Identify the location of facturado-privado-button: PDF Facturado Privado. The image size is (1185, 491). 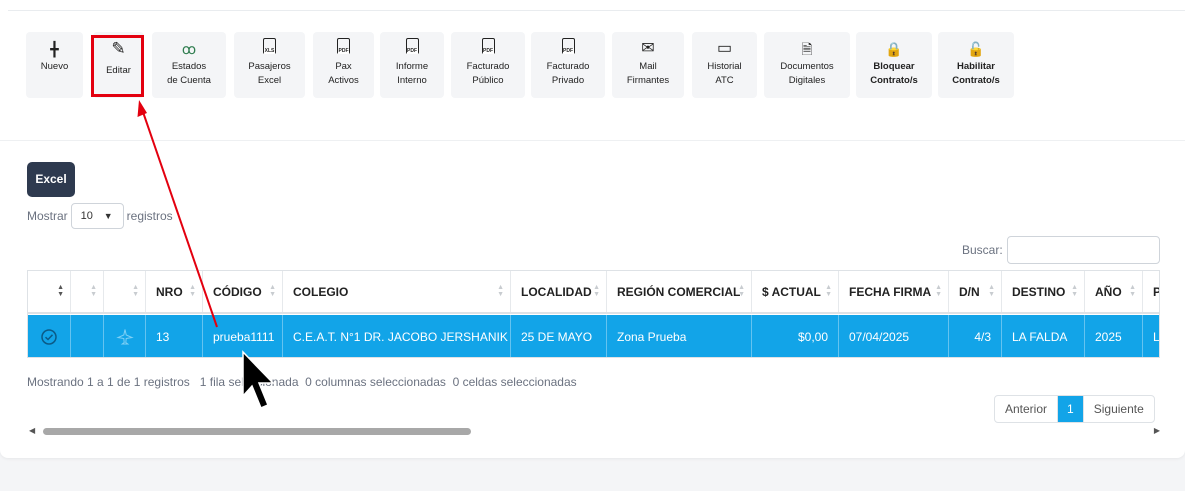
(568, 65).